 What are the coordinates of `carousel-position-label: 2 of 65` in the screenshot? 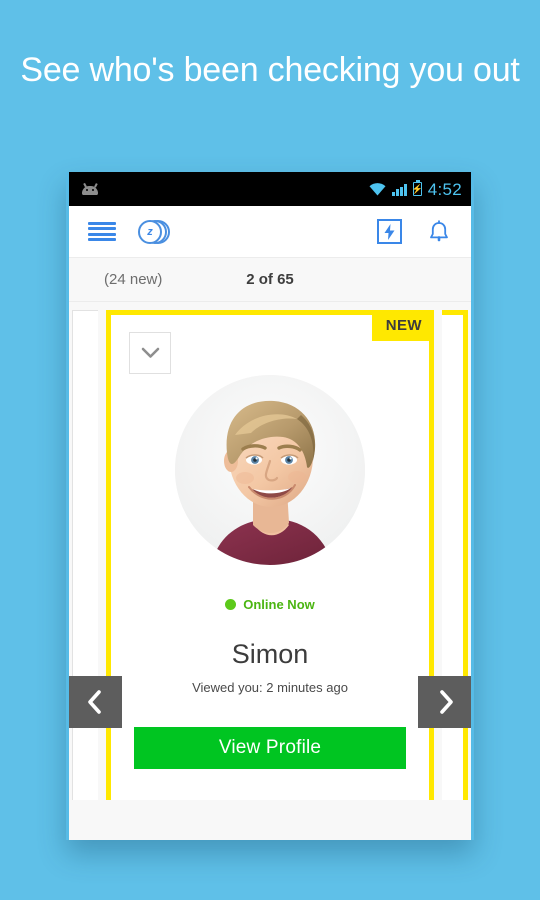 It's located at (270, 279).